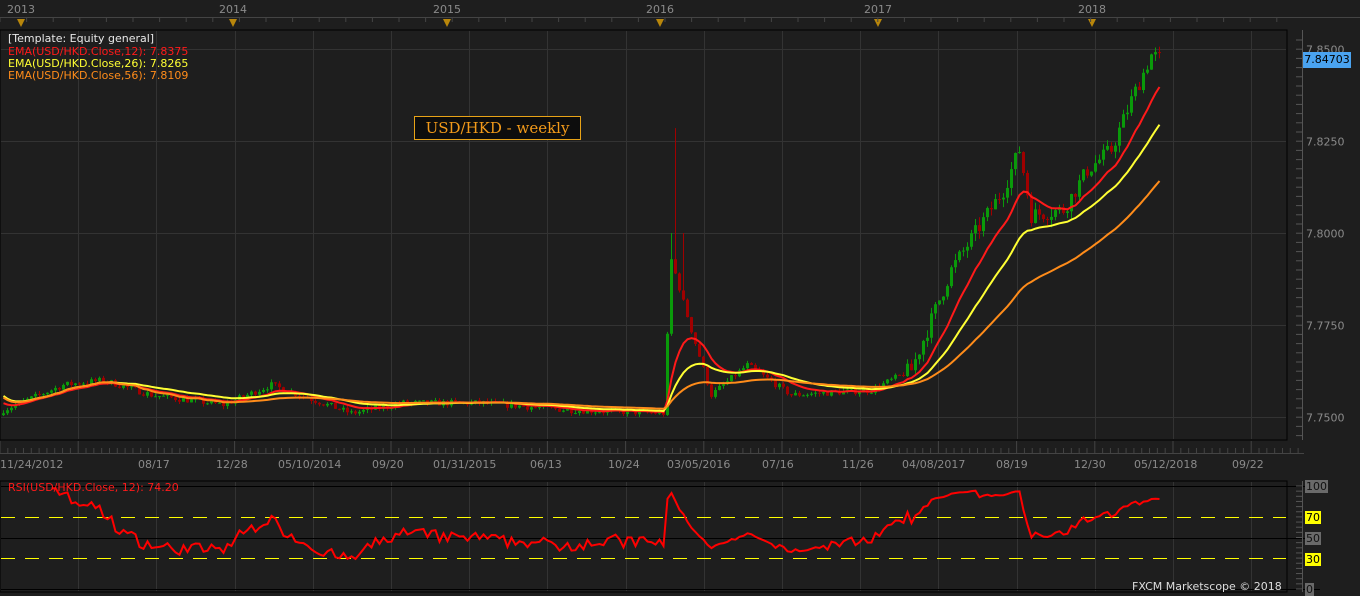  What do you see at coordinates (31, 464) in the screenshot?
I see `date-label: 11/24/2012` at bounding box center [31, 464].